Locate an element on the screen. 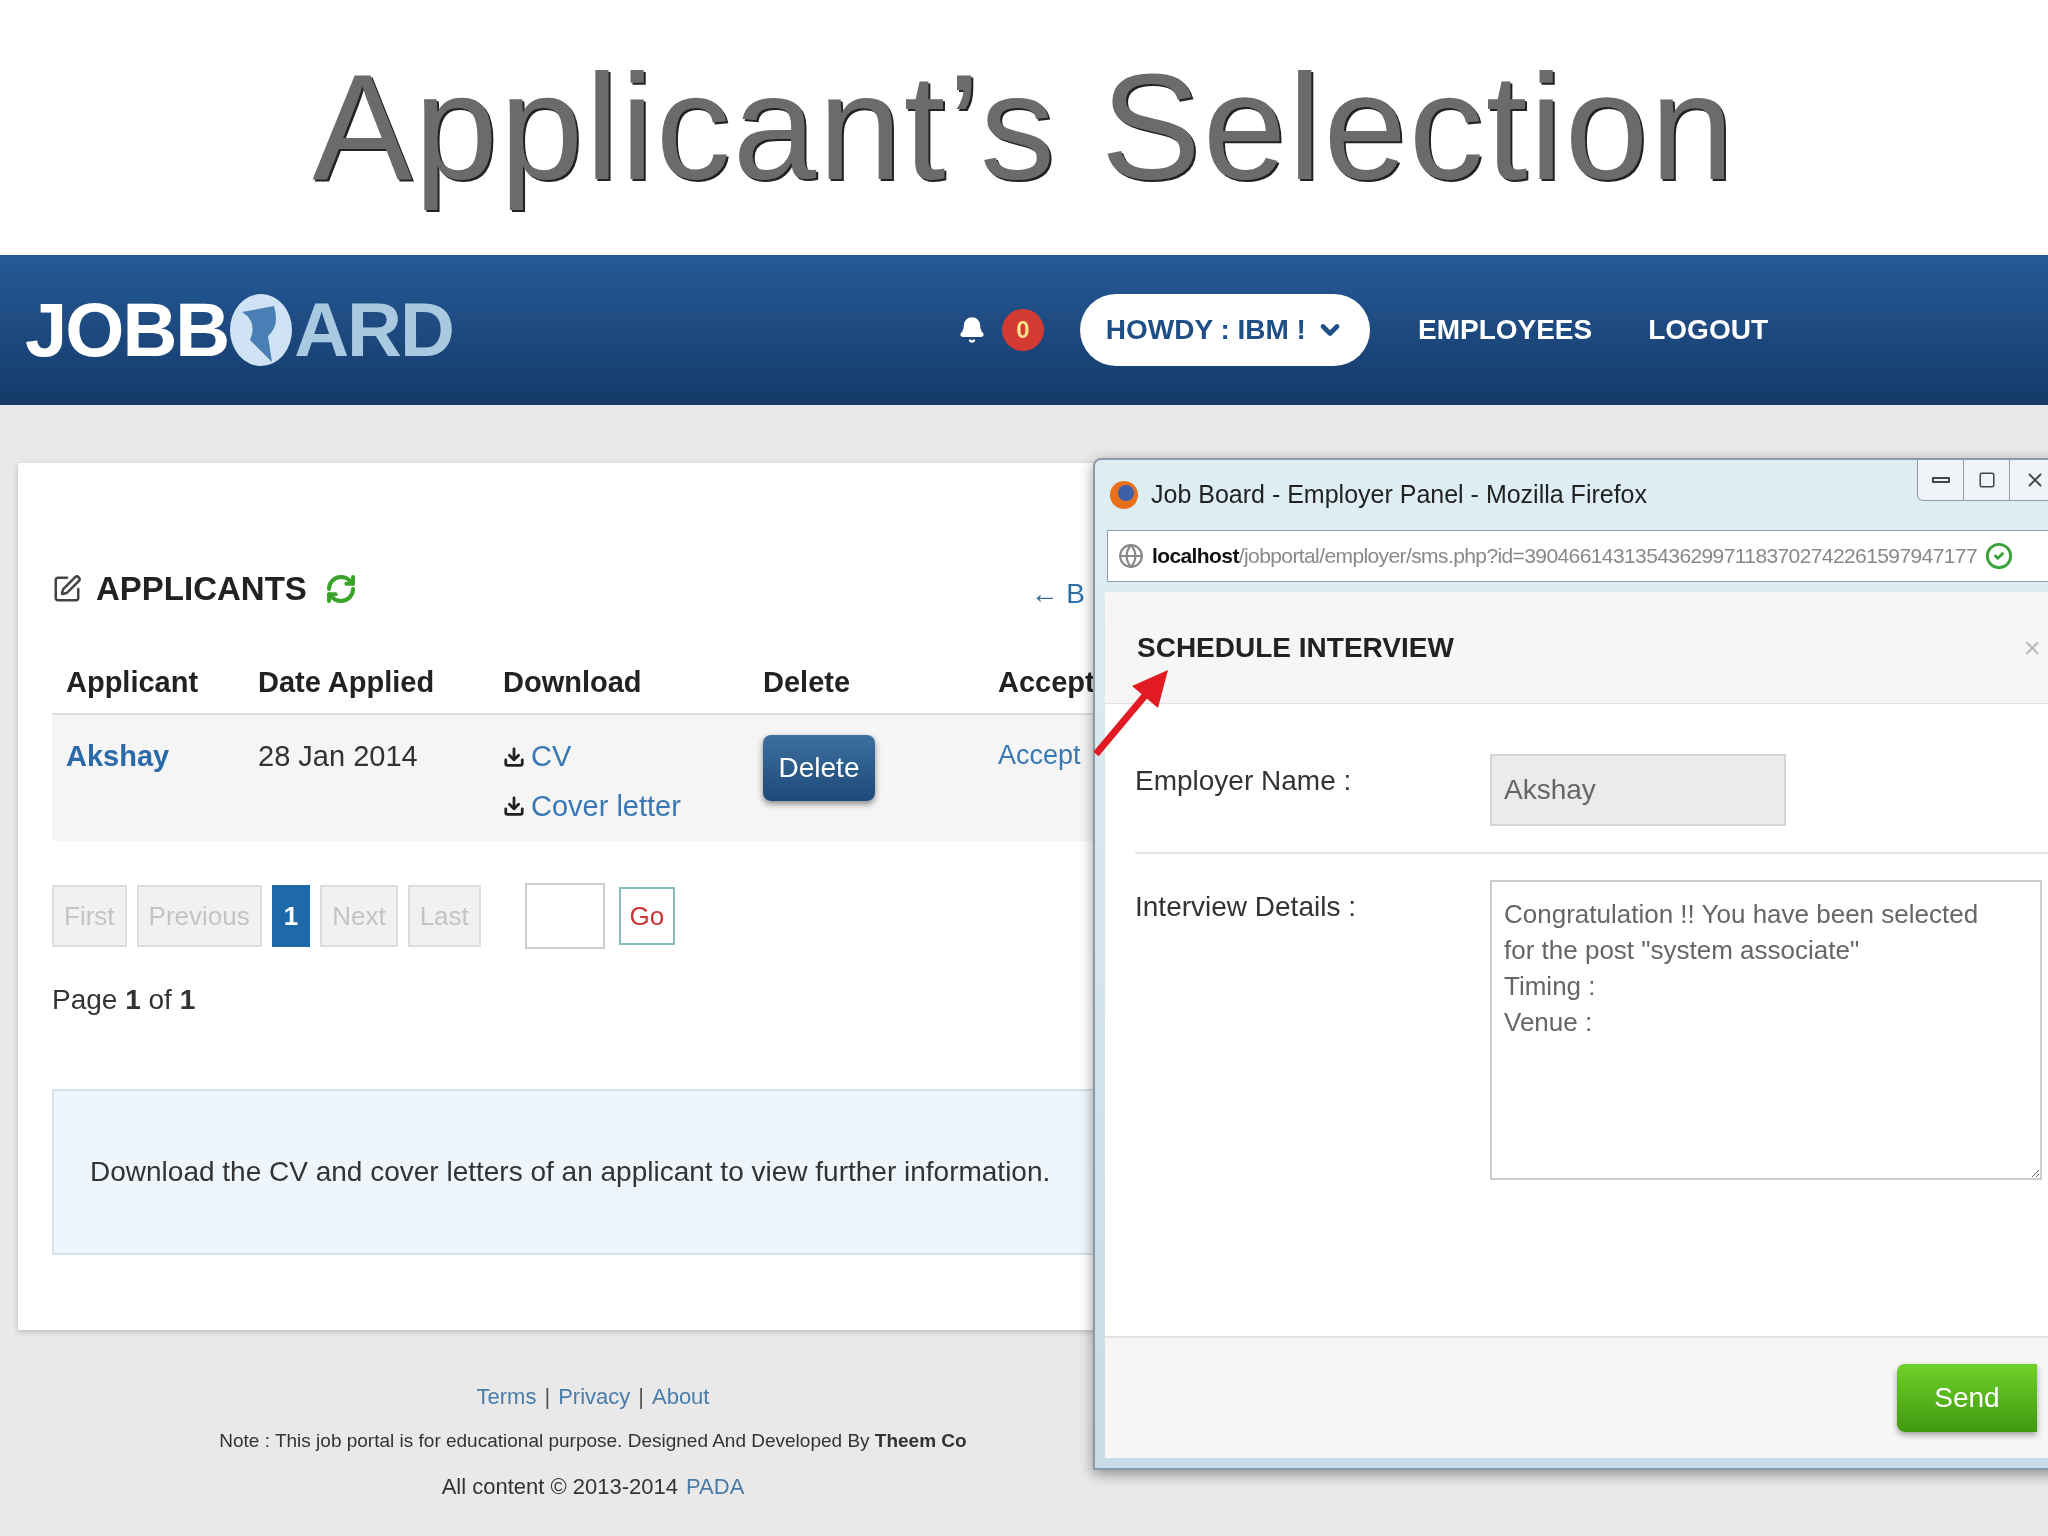  field-label: Employer Name : is located at coordinates (1244, 781).